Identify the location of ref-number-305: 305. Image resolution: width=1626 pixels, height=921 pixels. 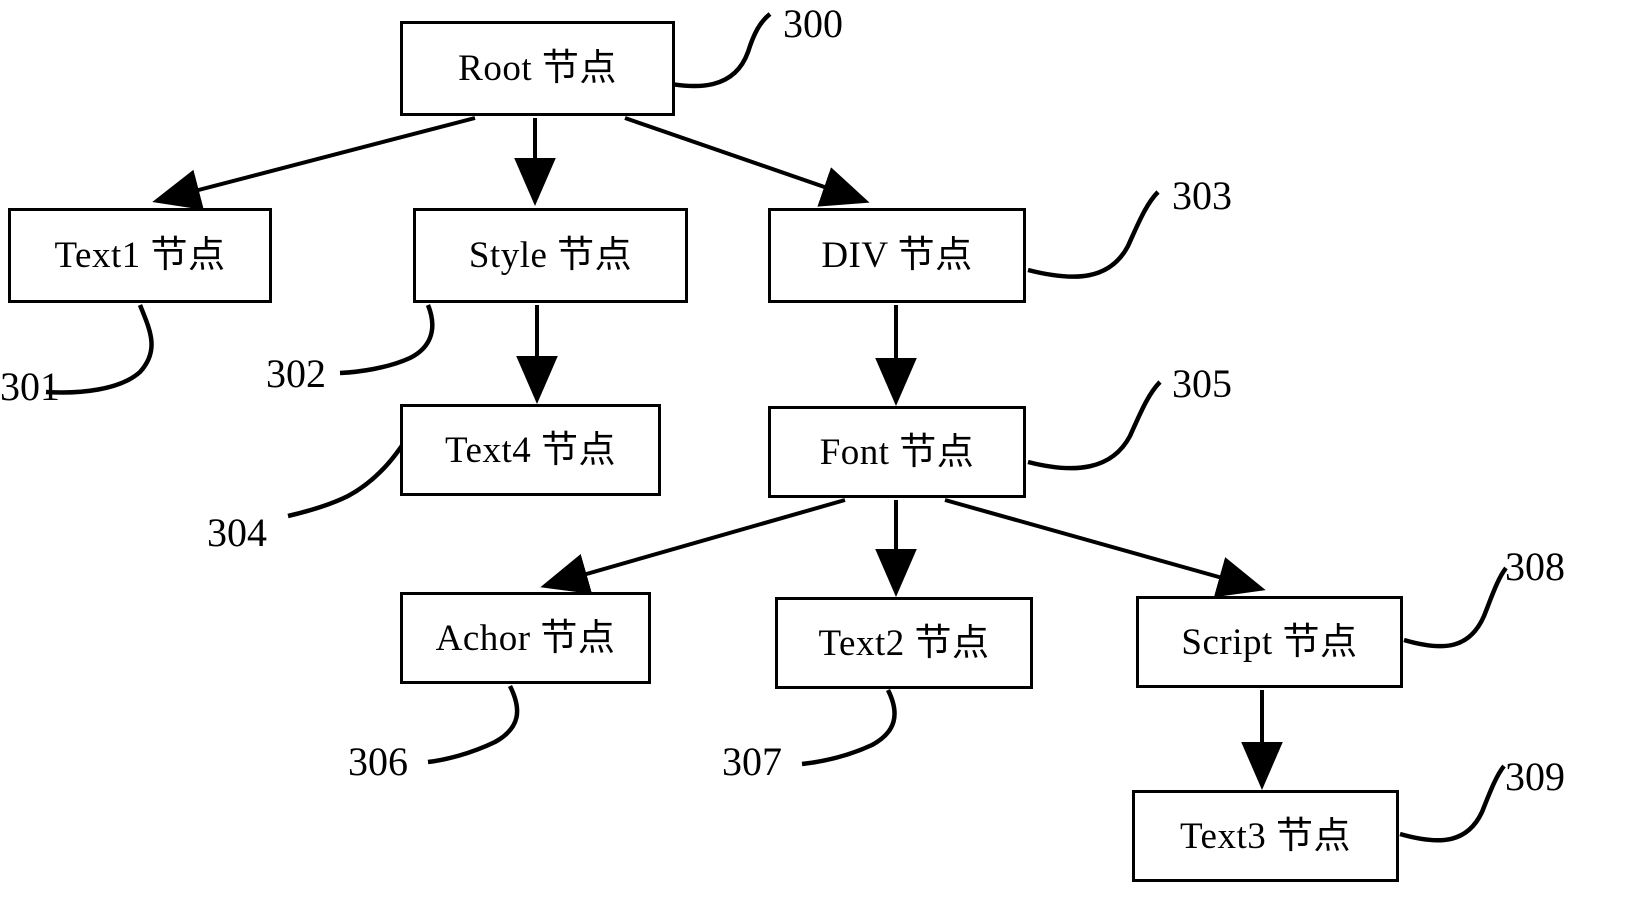
(1202, 383).